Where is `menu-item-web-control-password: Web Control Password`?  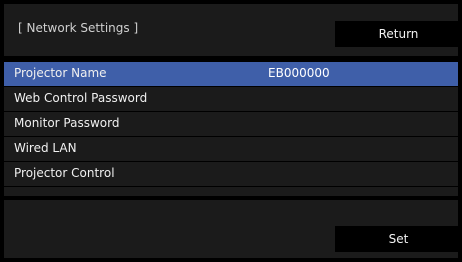
menu-item-web-control-password: Web Control Password is located at coordinates (231, 99).